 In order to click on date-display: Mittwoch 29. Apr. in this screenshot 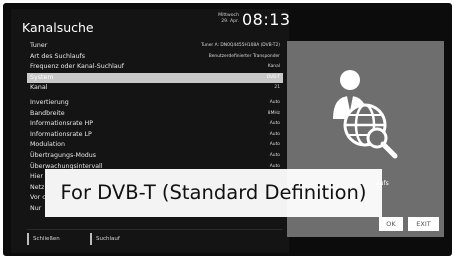, I will do `click(217, 19)`.